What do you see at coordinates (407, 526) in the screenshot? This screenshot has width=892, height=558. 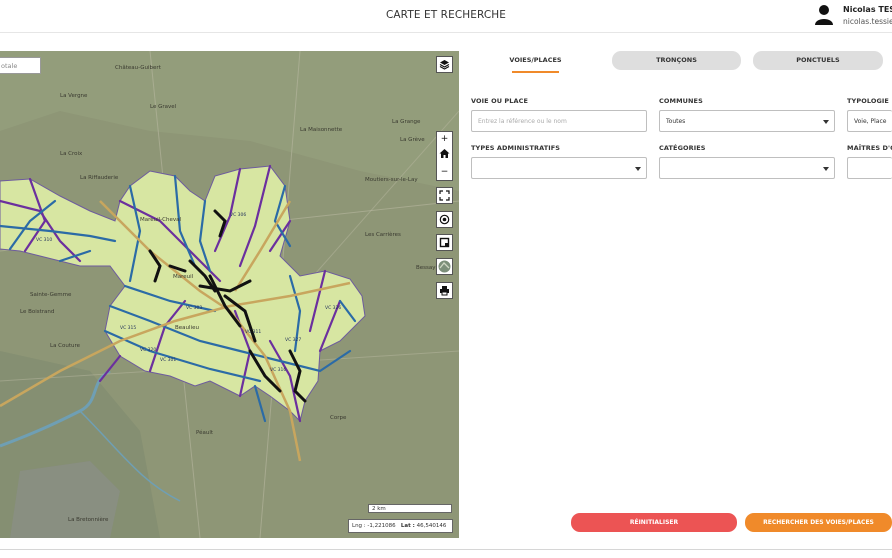 I see `lat-label: Lat :` at bounding box center [407, 526].